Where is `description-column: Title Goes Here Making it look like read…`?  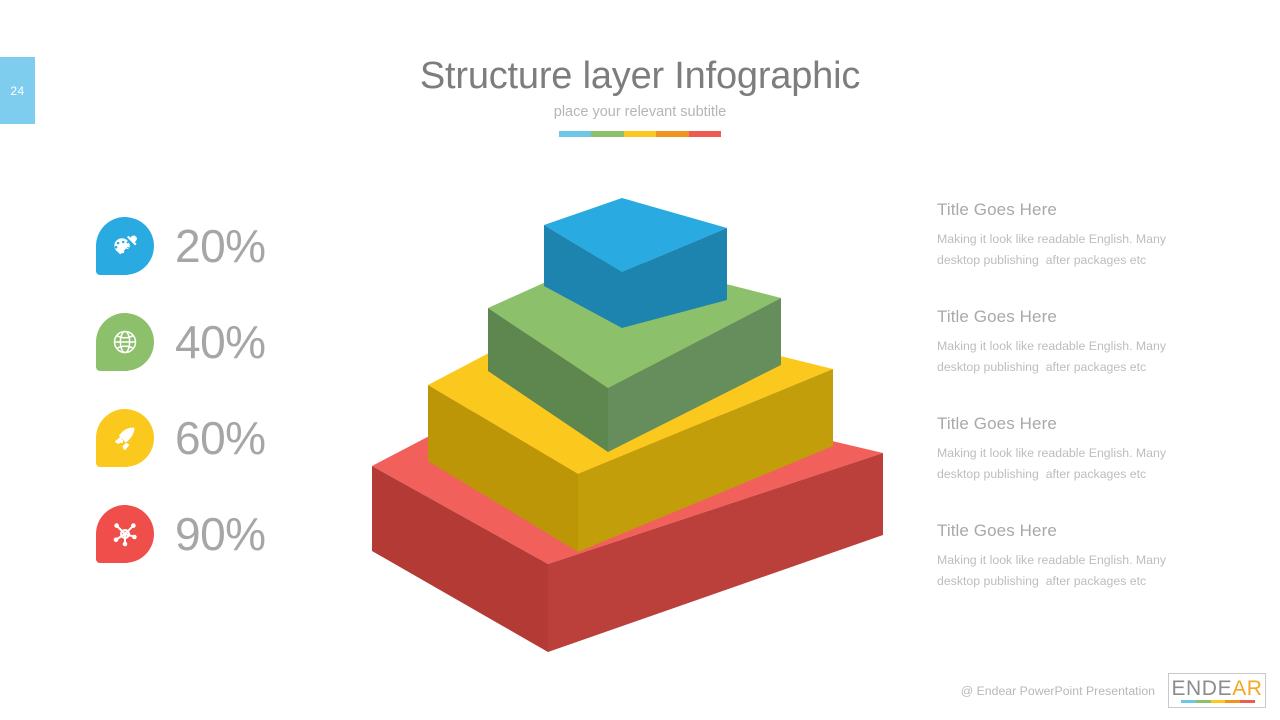 description-column: Title Goes Here Making it look like read… is located at coordinates (1074, 412).